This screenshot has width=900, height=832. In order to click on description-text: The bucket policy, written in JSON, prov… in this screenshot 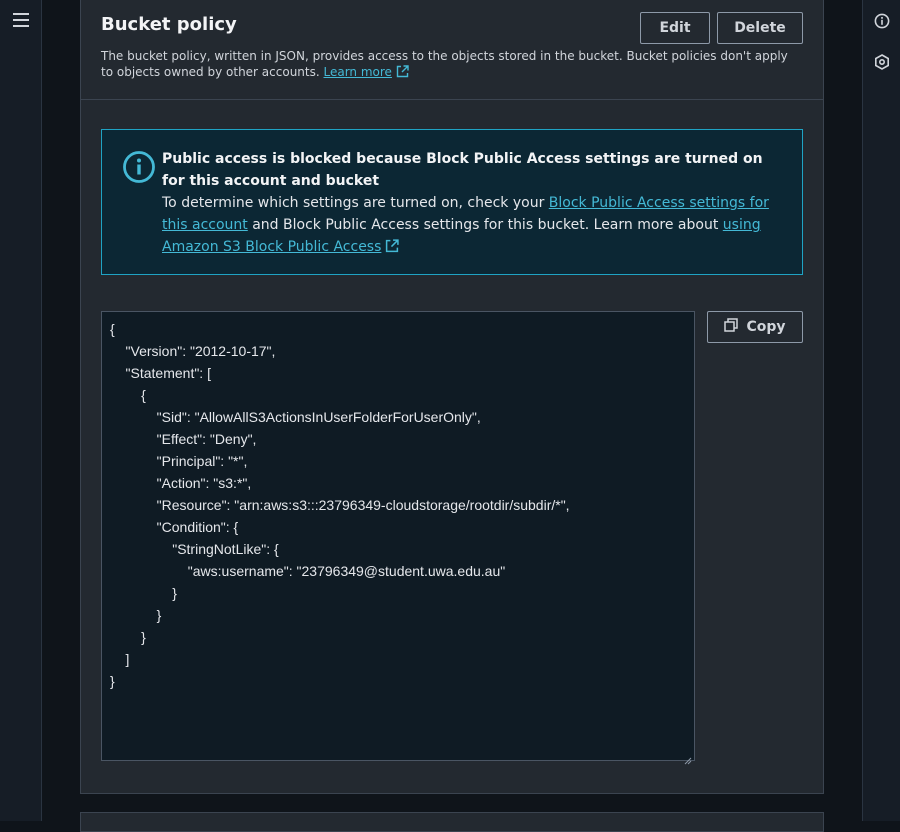, I will do `click(444, 64)`.